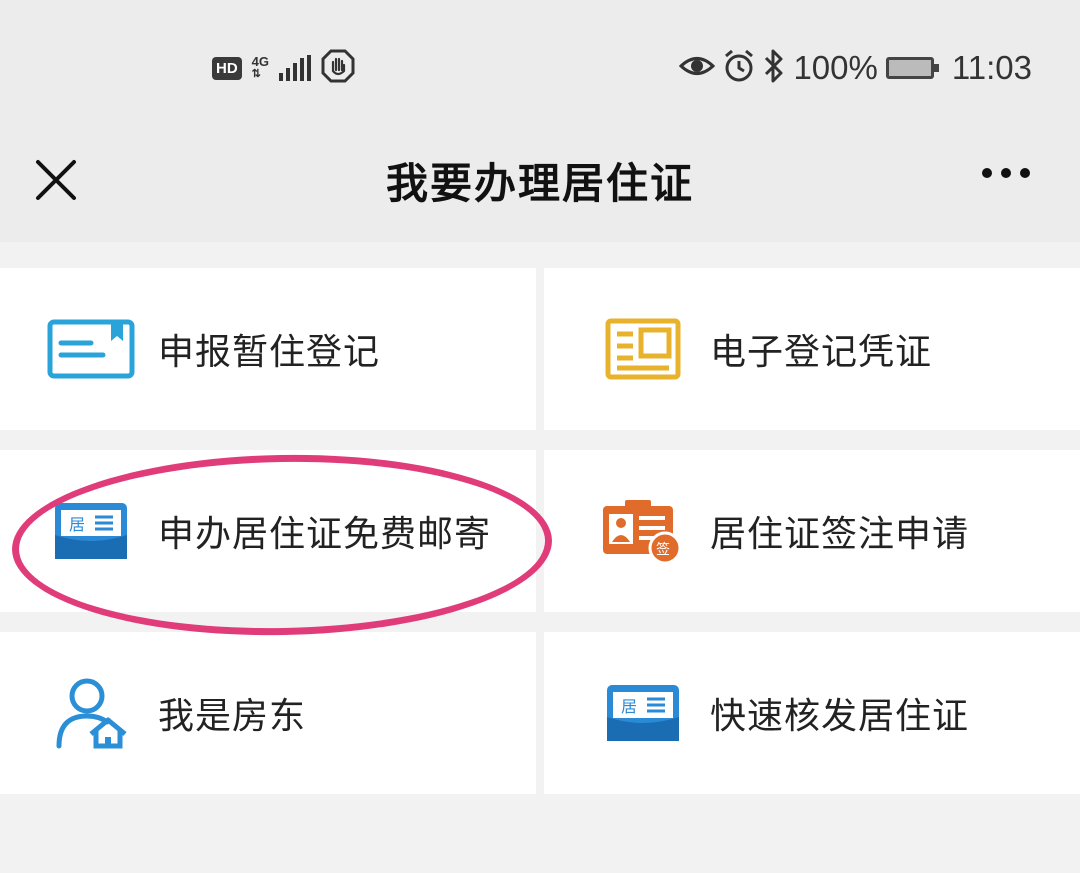  I want to click on status-right: 100% 11:03, so click(855, 68).